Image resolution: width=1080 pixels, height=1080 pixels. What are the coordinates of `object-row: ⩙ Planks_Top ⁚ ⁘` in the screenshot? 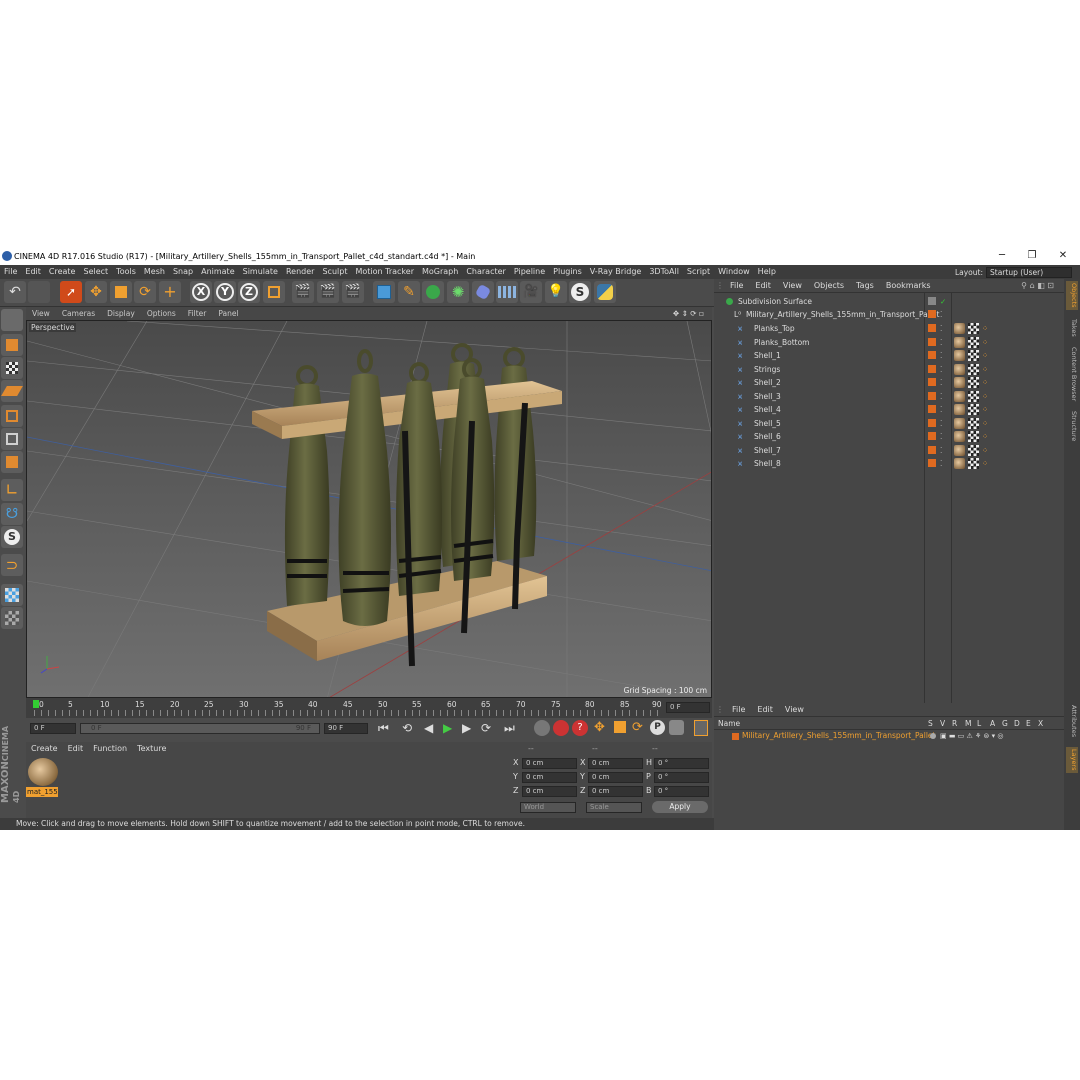 It's located at (889, 329).